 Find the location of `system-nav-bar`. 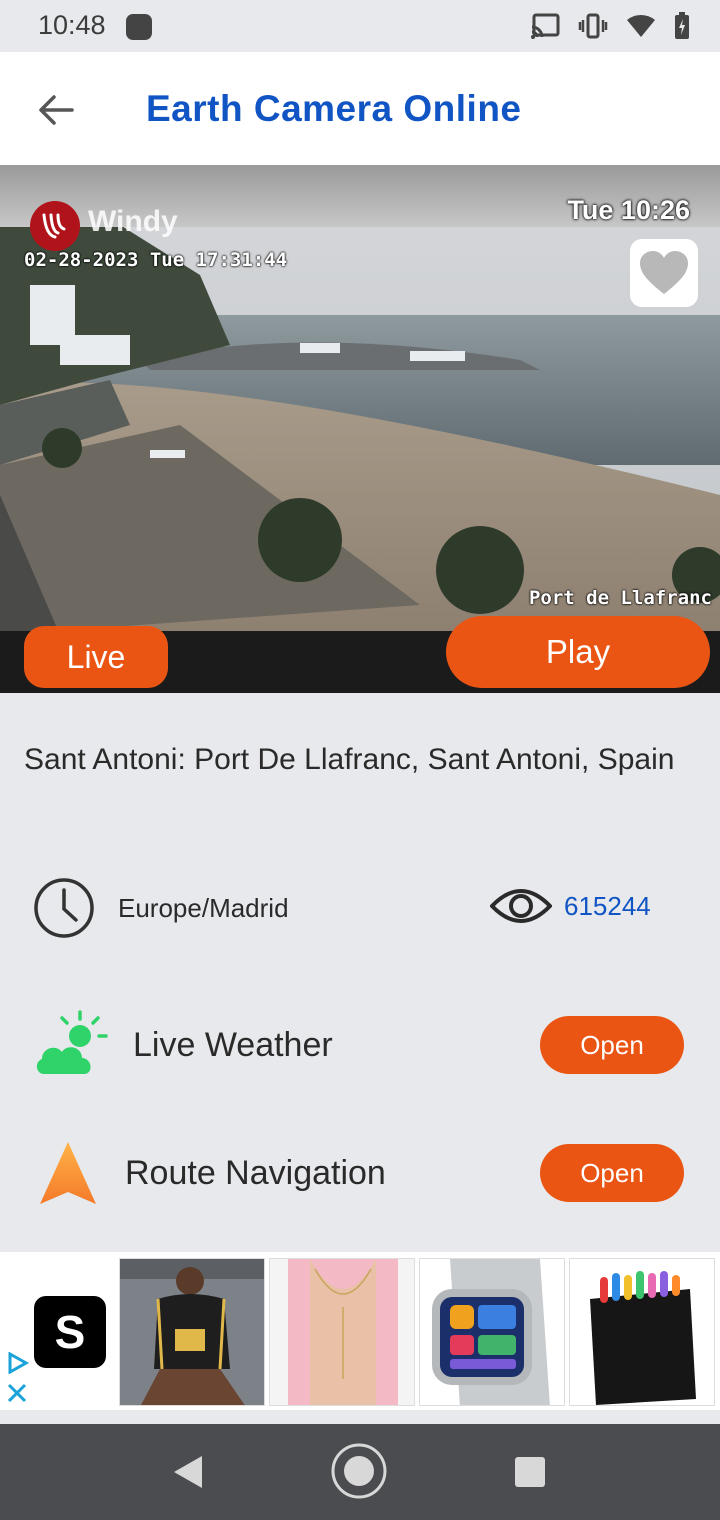

system-nav-bar is located at coordinates (360, 1472).